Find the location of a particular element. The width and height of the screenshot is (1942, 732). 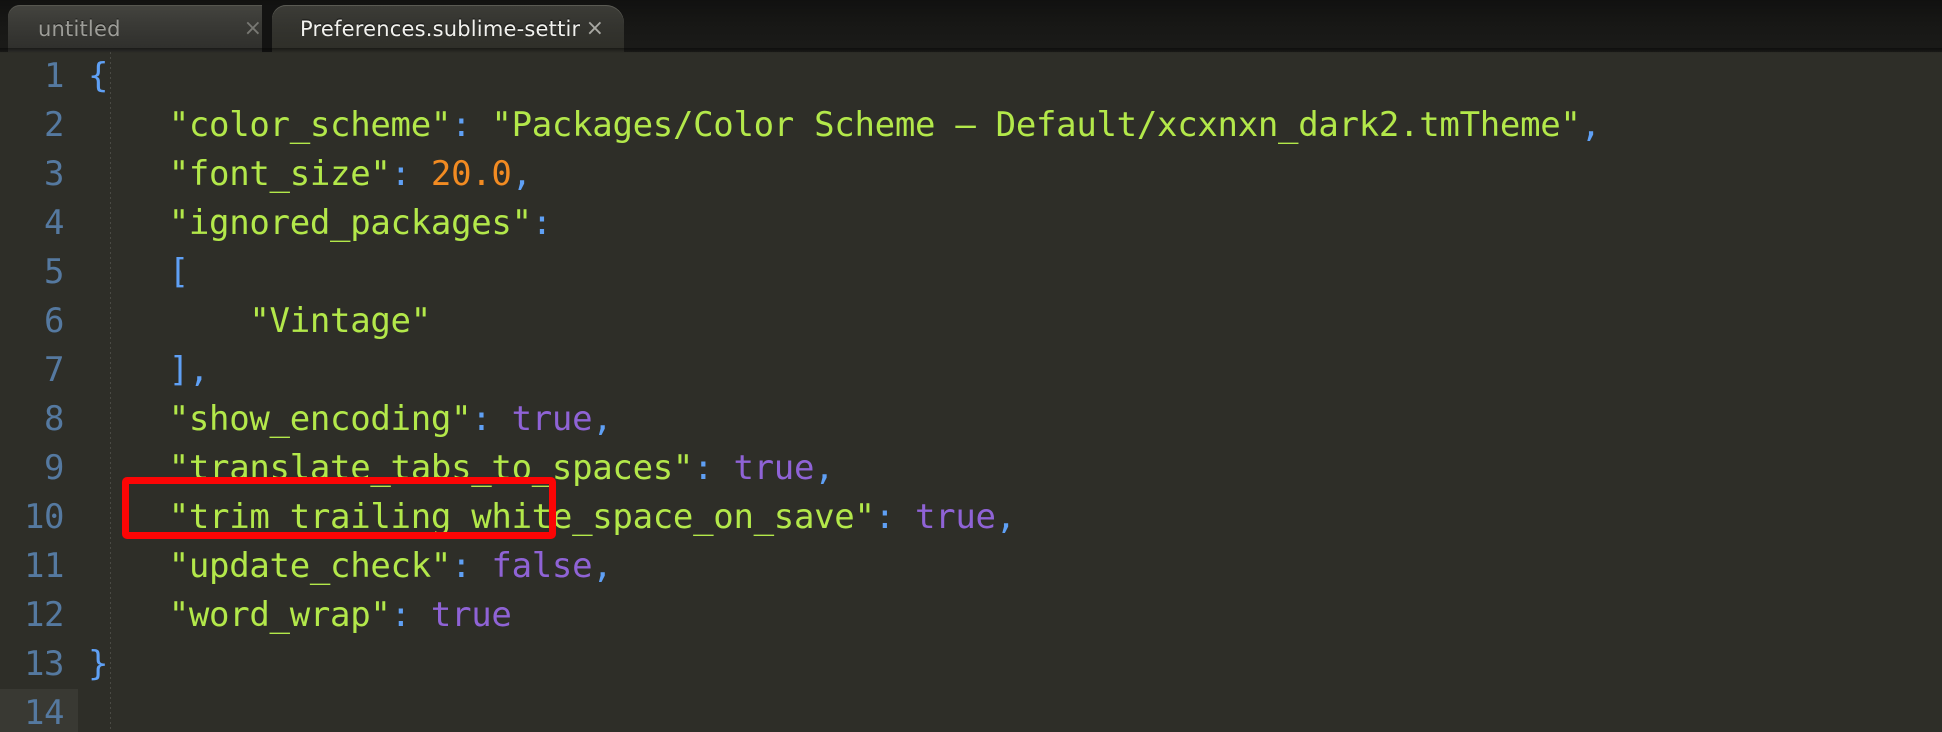

tab-preferences-label: Preferences.sublime-settings is located at coordinates (440, 28).